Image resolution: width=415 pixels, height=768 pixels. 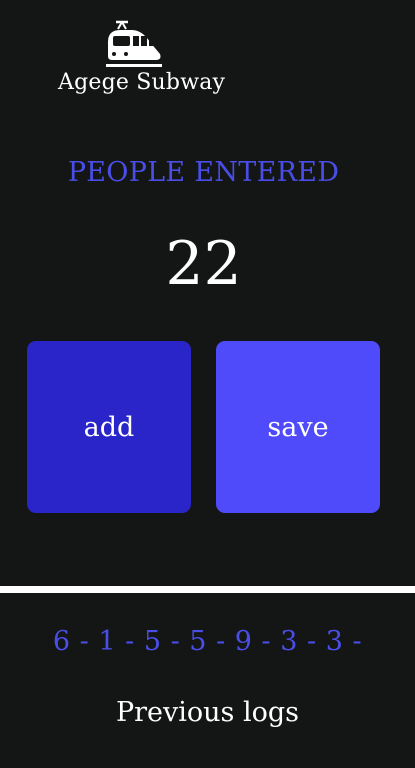 I want to click on train-icon, so click(x=134, y=43).